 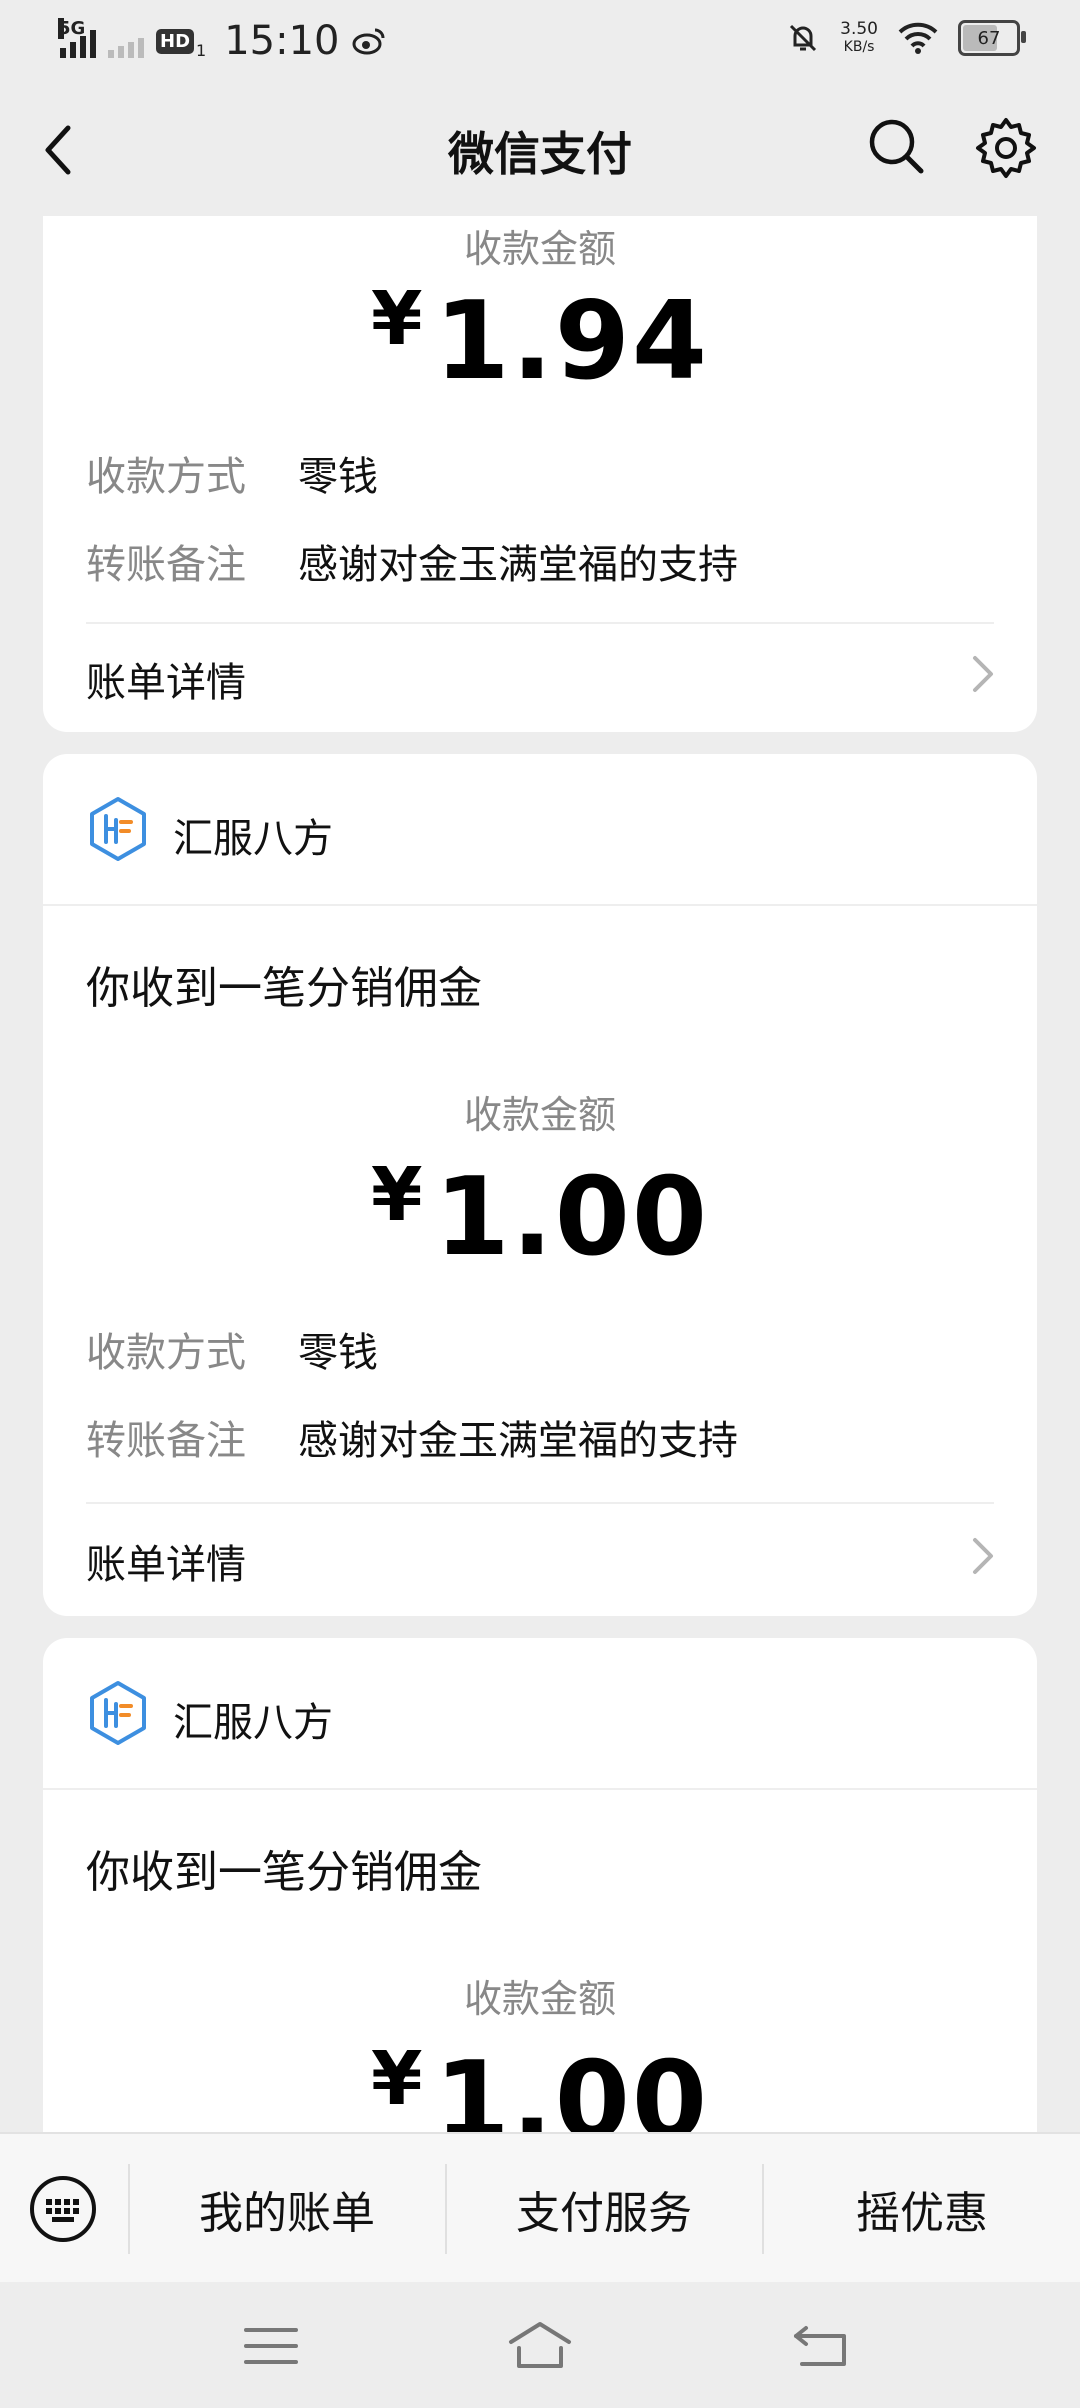 I want to click on search-icon, so click(x=896, y=146).